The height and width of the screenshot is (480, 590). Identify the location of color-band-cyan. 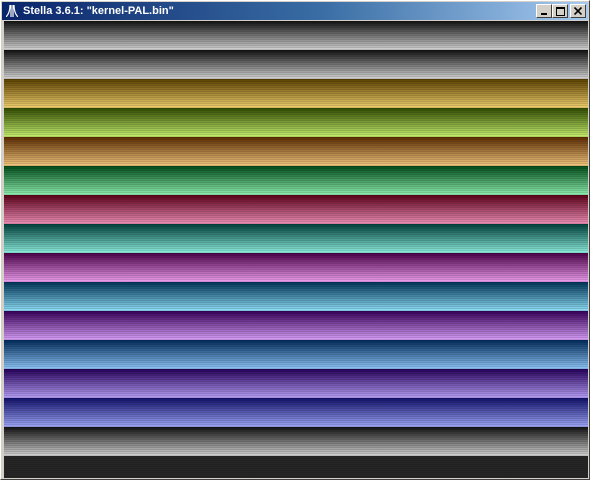
(296, 296).